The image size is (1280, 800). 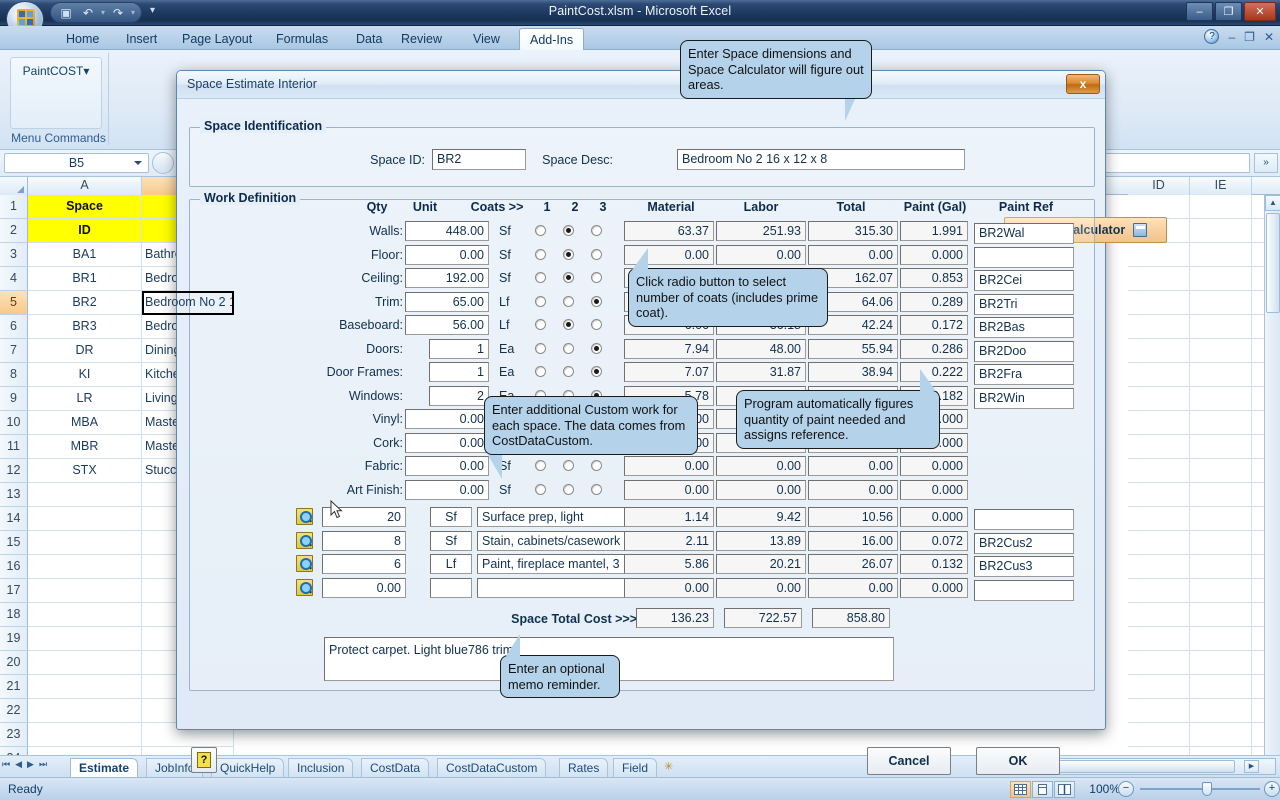 What do you see at coordinates (1269, 37) in the screenshot?
I see `ribbon-close-icon: ✕` at bounding box center [1269, 37].